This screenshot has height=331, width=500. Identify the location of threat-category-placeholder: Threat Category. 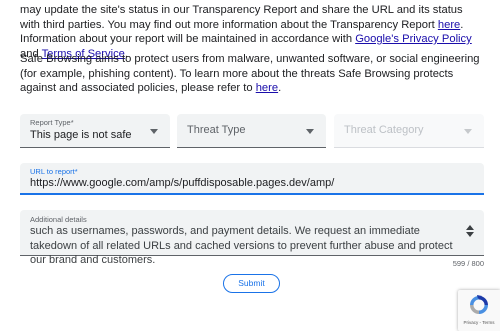
(384, 130).